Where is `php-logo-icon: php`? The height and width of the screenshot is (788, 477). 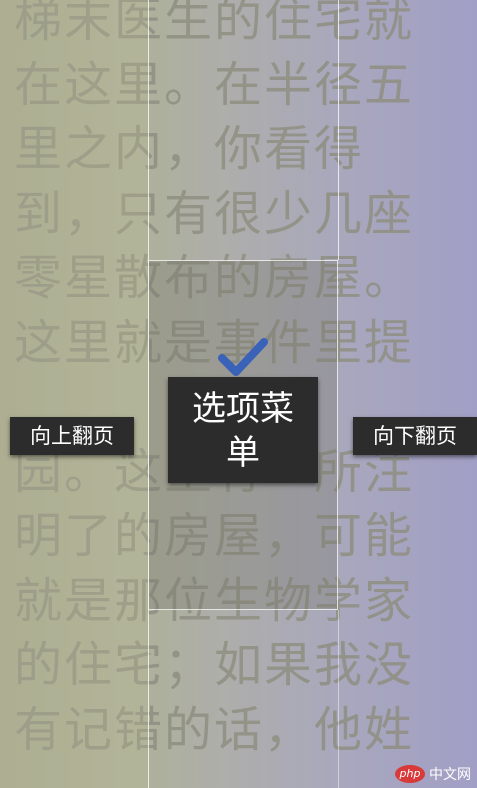 php-logo-icon: php is located at coordinates (410, 774).